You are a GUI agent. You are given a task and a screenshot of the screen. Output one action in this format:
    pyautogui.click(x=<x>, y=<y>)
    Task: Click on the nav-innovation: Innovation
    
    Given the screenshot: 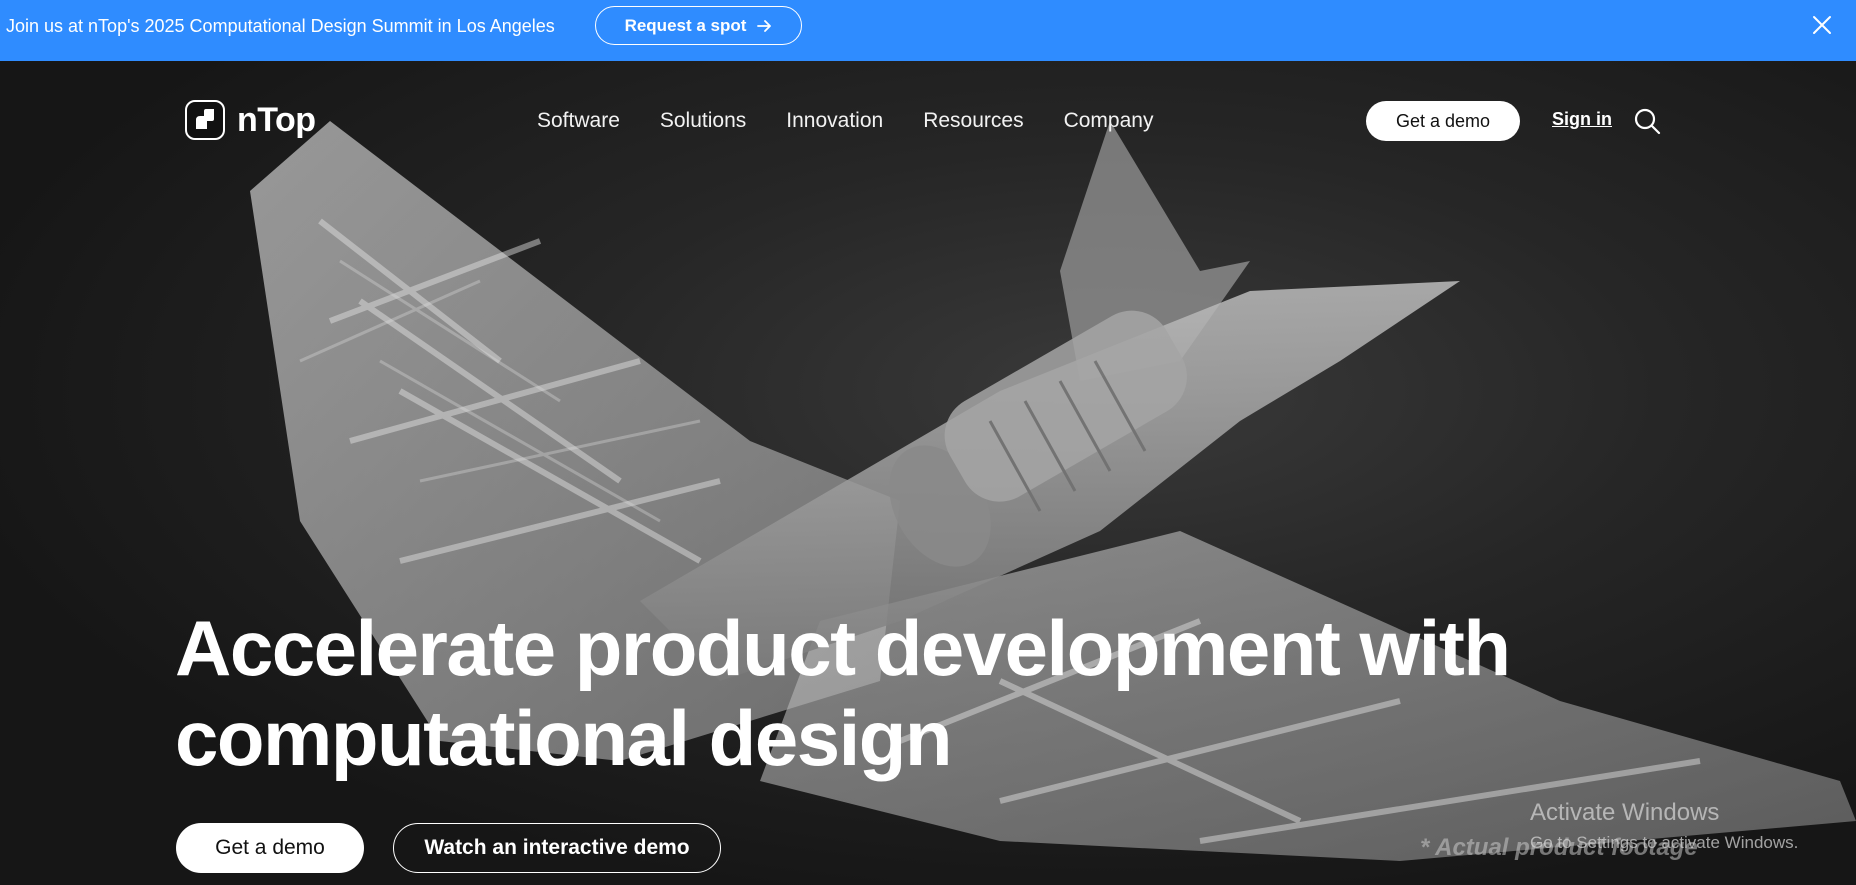 What is the action you would take?
    pyautogui.click(x=834, y=121)
    